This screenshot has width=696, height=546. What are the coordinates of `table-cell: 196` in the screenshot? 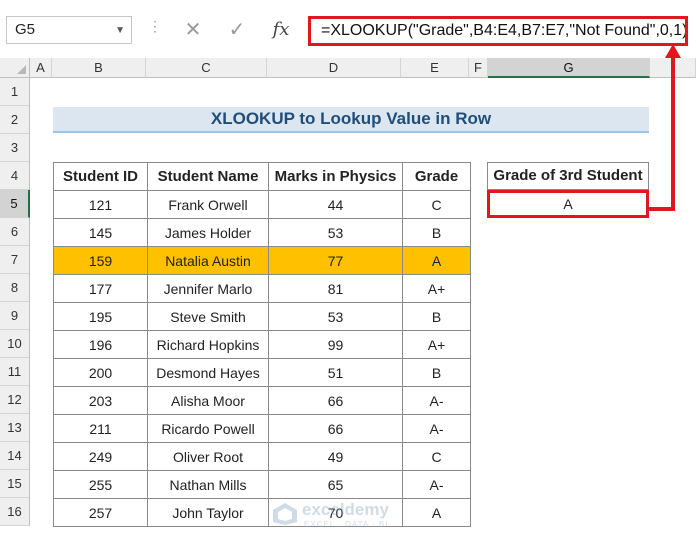 It's located at (100, 344).